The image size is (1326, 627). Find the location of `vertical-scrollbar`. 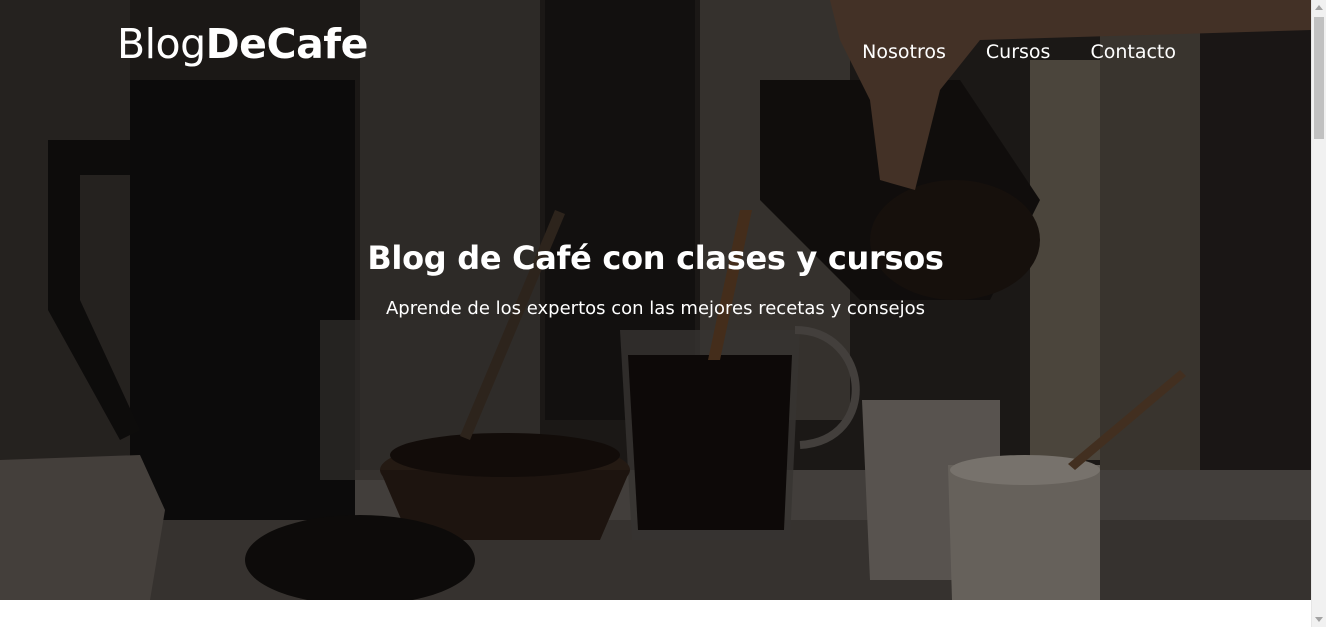

vertical-scrollbar is located at coordinates (1318, 313).